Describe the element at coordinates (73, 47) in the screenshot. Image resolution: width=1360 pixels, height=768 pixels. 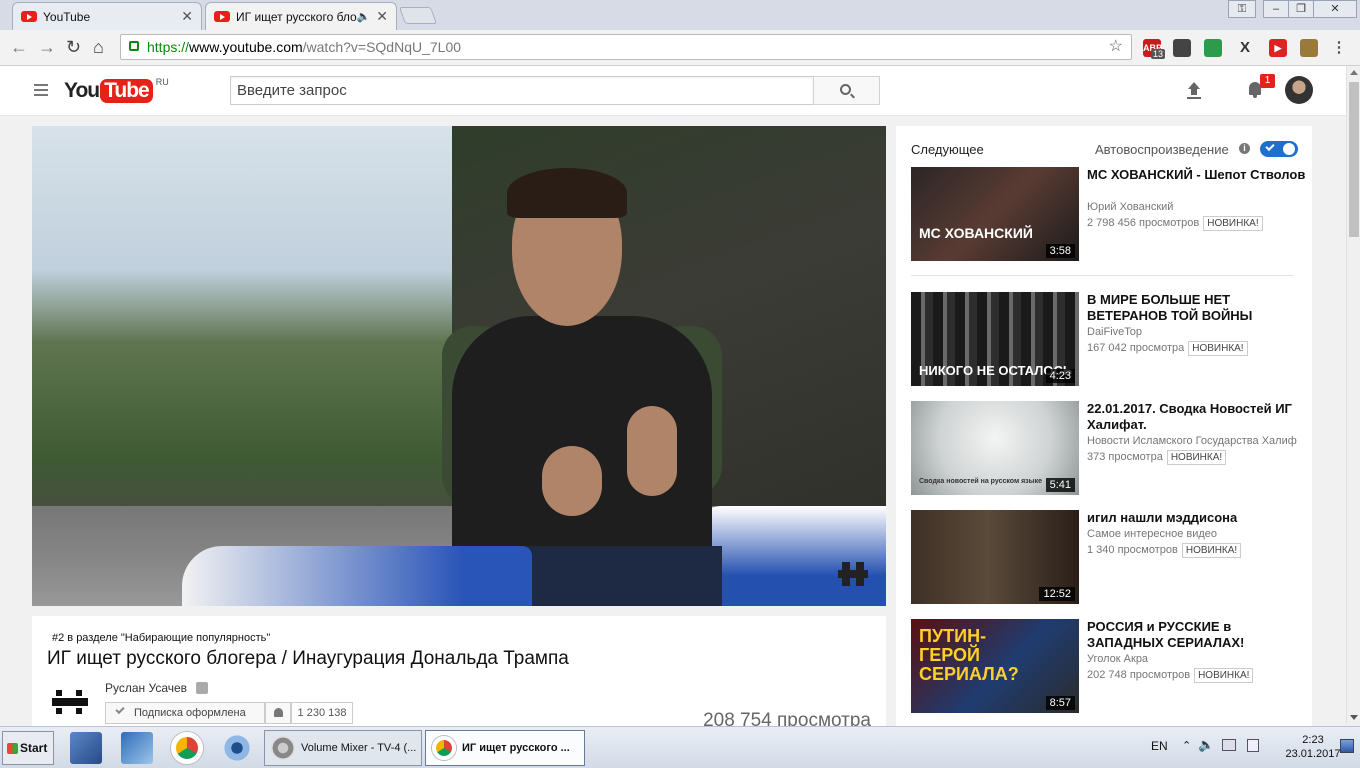
I see `reload-icon: ↻` at that location.